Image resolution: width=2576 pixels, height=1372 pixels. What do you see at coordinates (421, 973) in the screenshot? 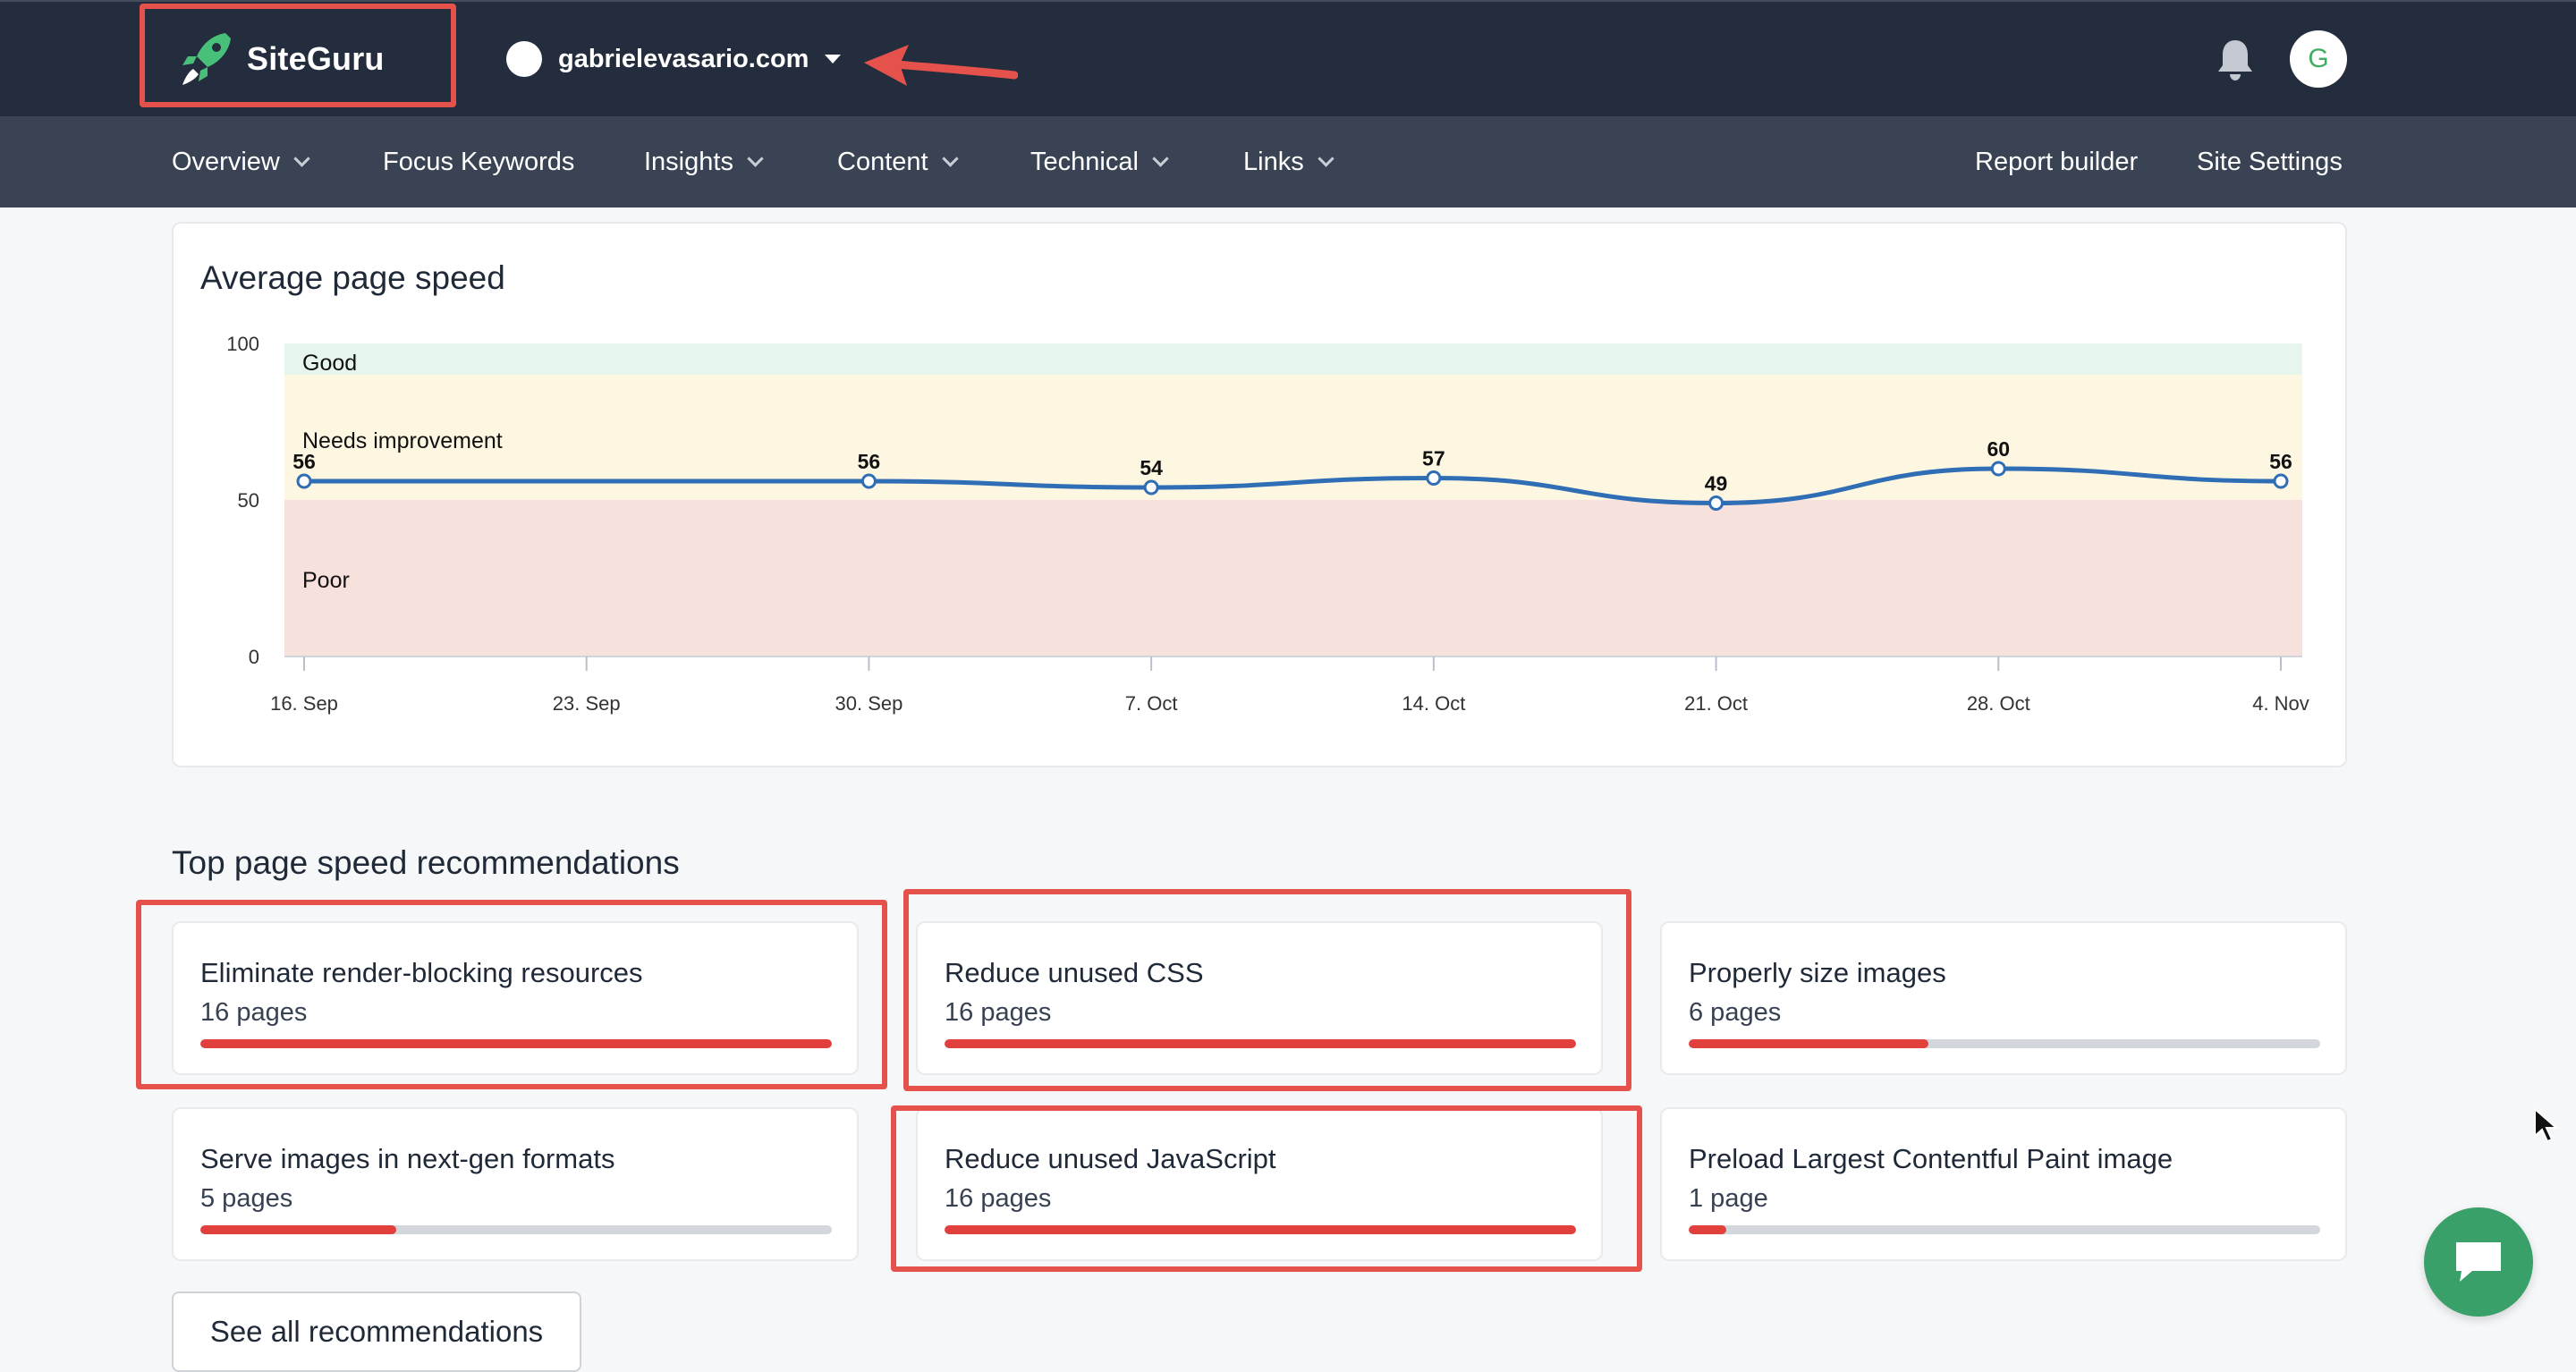
I see `recommendation-title: Eliminate render-blocking resources` at bounding box center [421, 973].